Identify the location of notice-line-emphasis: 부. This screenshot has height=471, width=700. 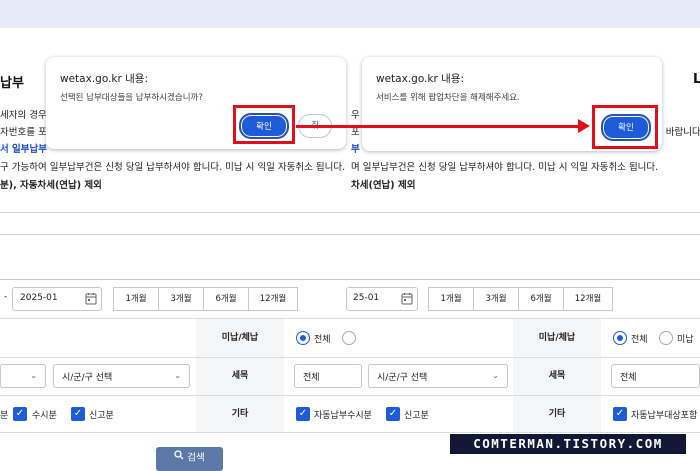
(355, 149).